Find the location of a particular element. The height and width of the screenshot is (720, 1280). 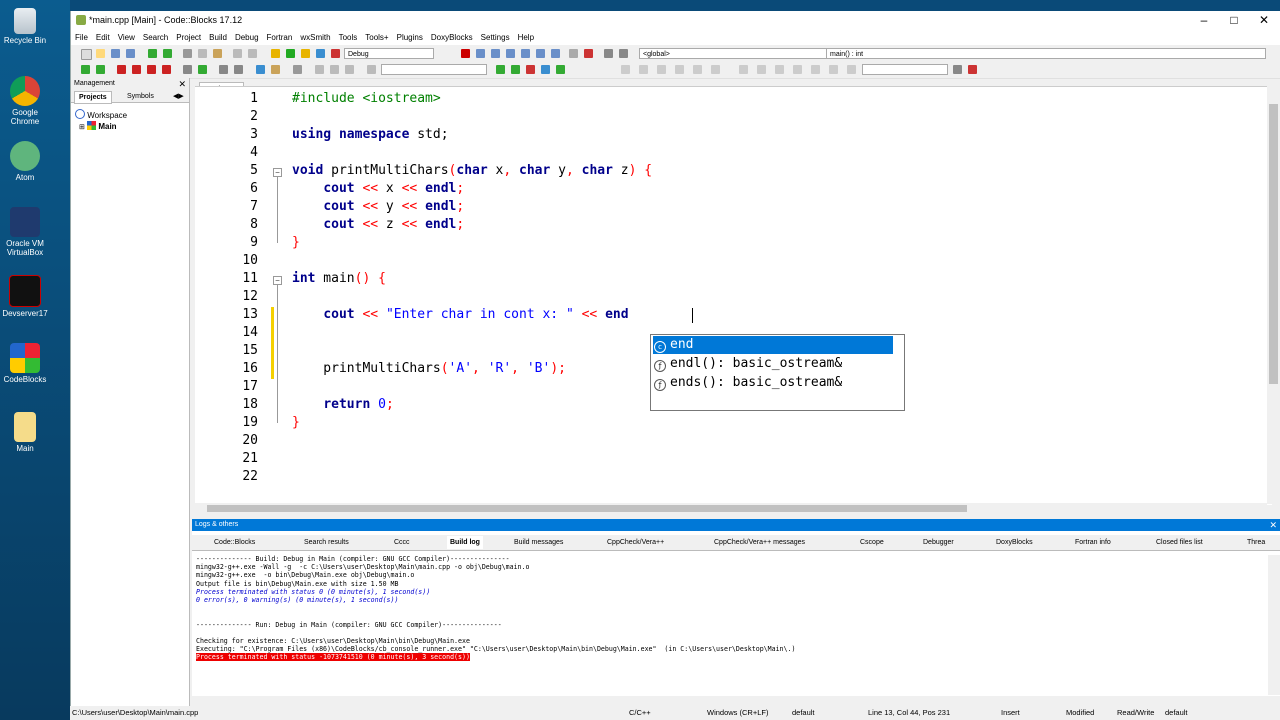

minimize-button: – is located at coordinates (1204, 20).